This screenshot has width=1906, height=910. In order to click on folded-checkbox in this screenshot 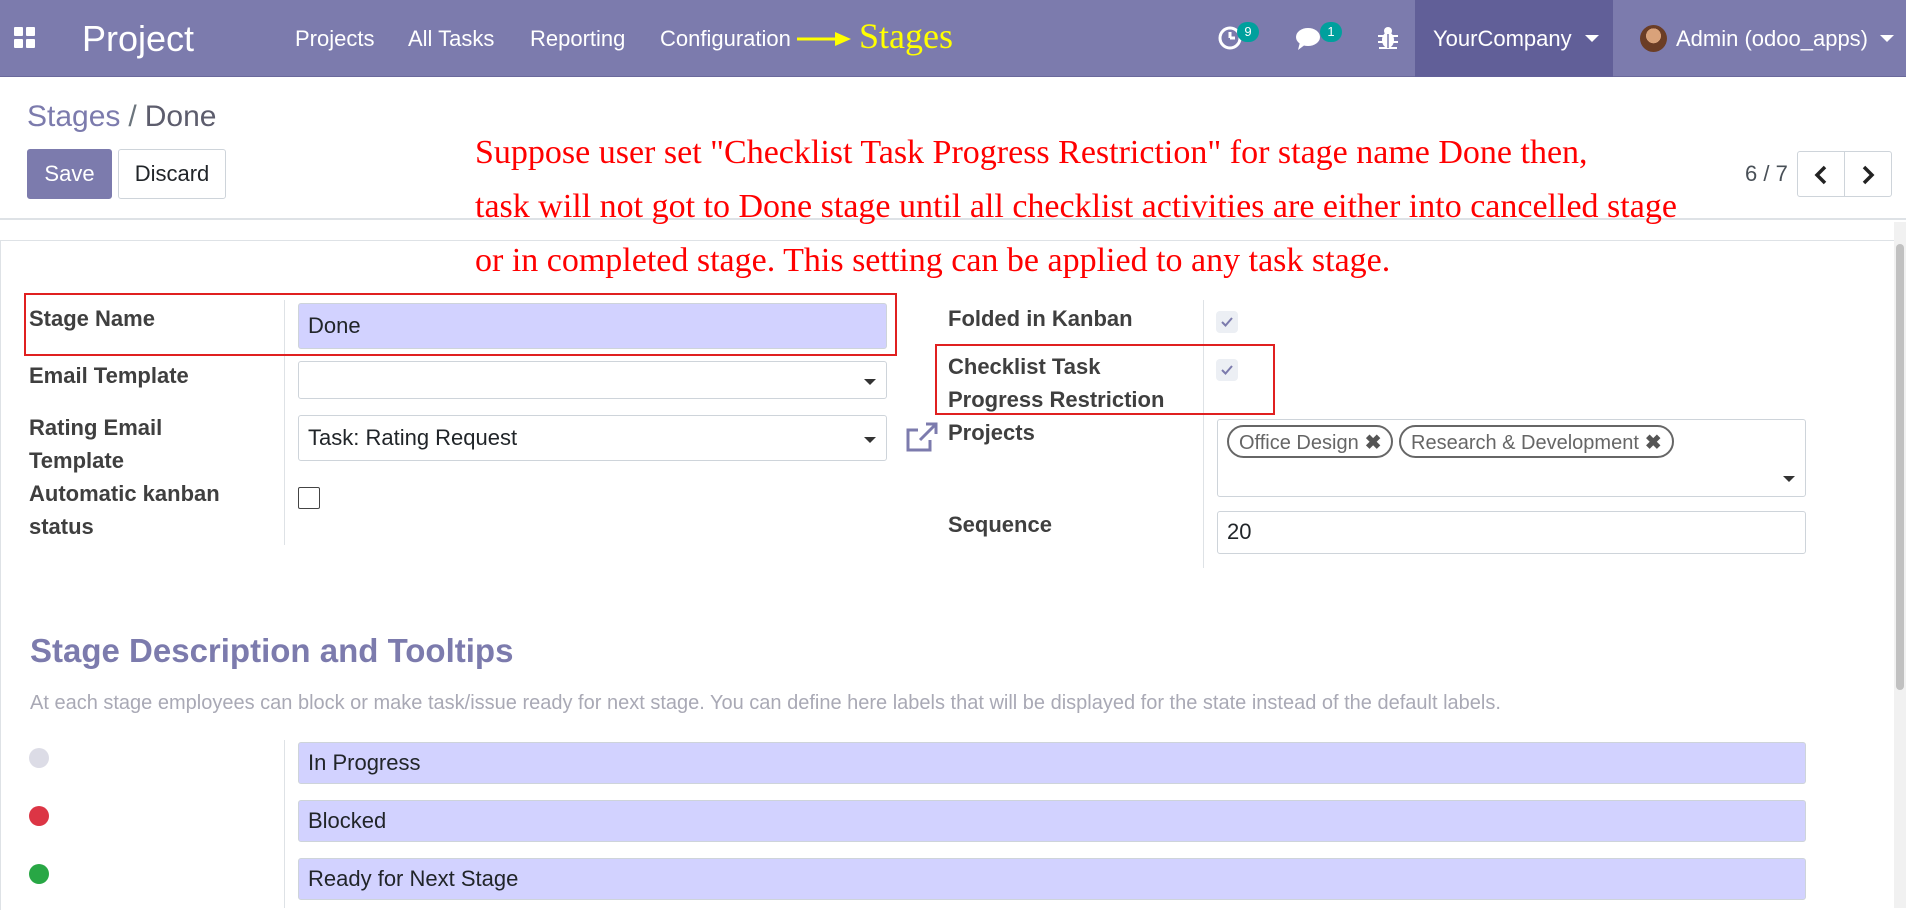, I will do `click(1227, 322)`.